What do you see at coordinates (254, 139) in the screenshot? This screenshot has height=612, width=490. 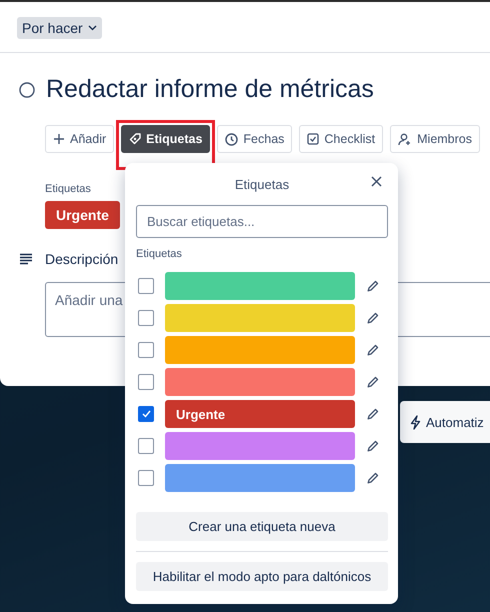 I see `action-button: Fechas` at bounding box center [254, 139].